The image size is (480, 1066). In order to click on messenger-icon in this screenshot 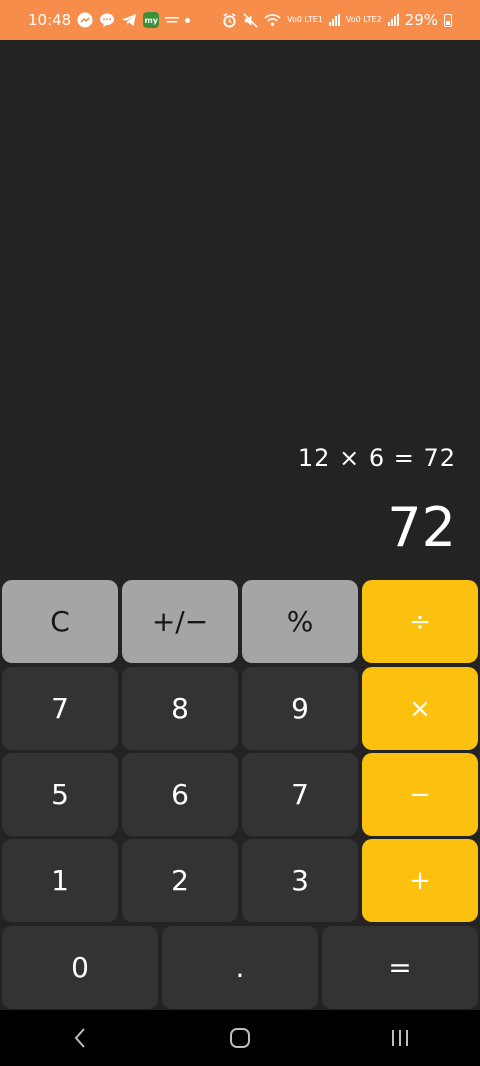, I will do `click(85, 20)`.